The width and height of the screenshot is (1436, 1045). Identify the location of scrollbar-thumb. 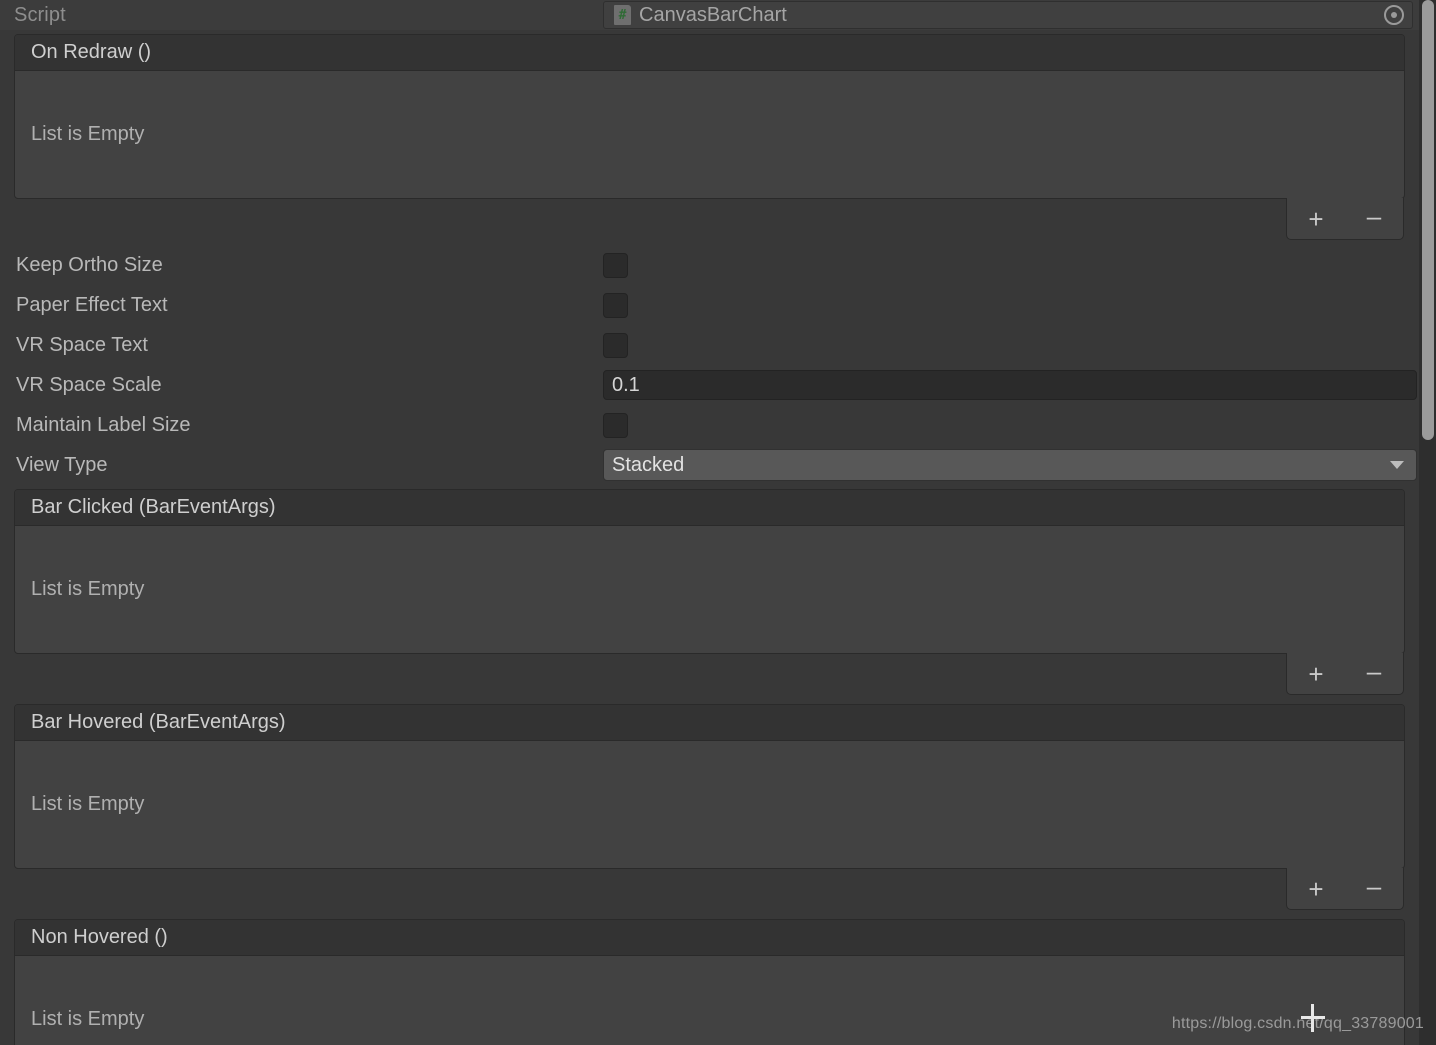
(1428, 220).